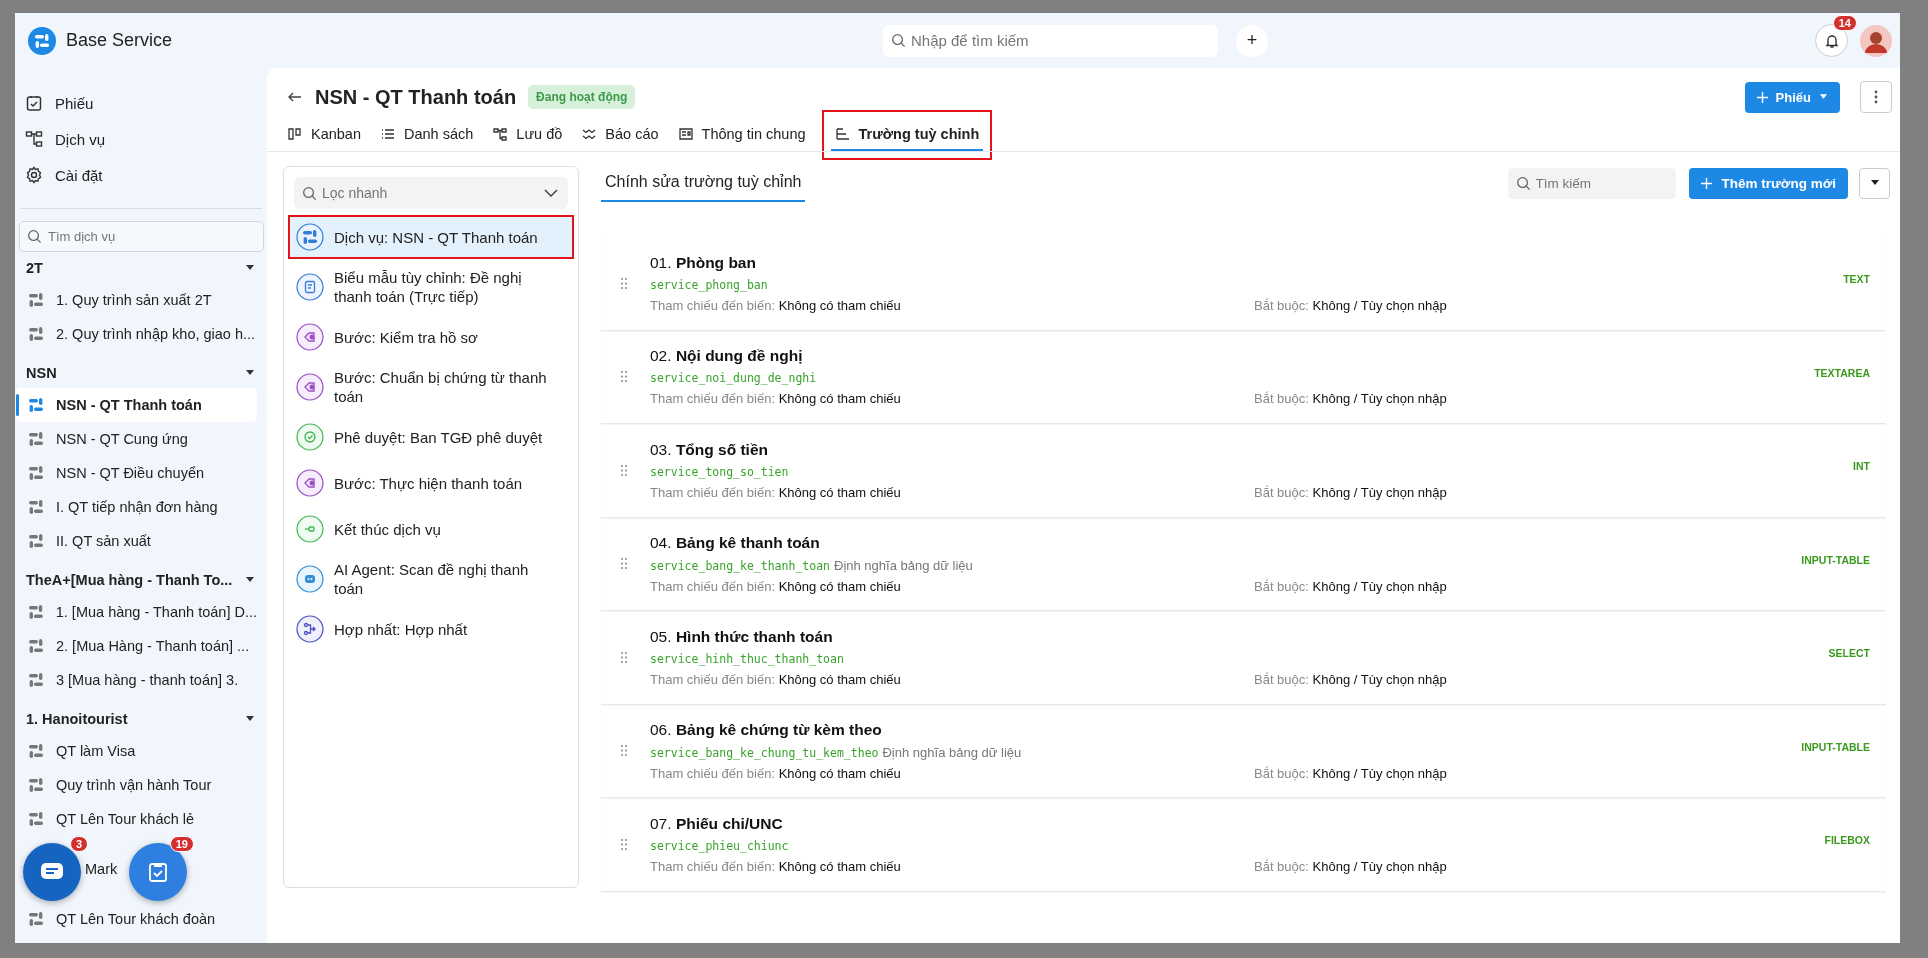 This screenshot has height=958, width=1928. Describe the element at coordinates (685, 134) in the screenshot. I see `form-icon` at that location.